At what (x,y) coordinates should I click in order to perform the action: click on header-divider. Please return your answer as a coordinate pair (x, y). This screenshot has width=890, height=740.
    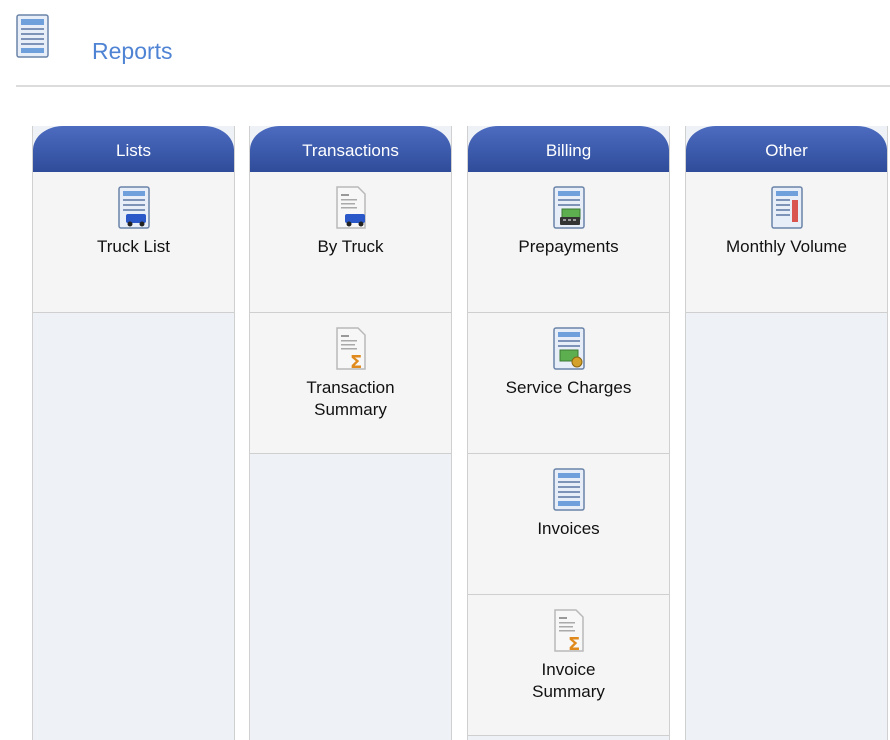
    Looking at the image, I should click on (453, 86).